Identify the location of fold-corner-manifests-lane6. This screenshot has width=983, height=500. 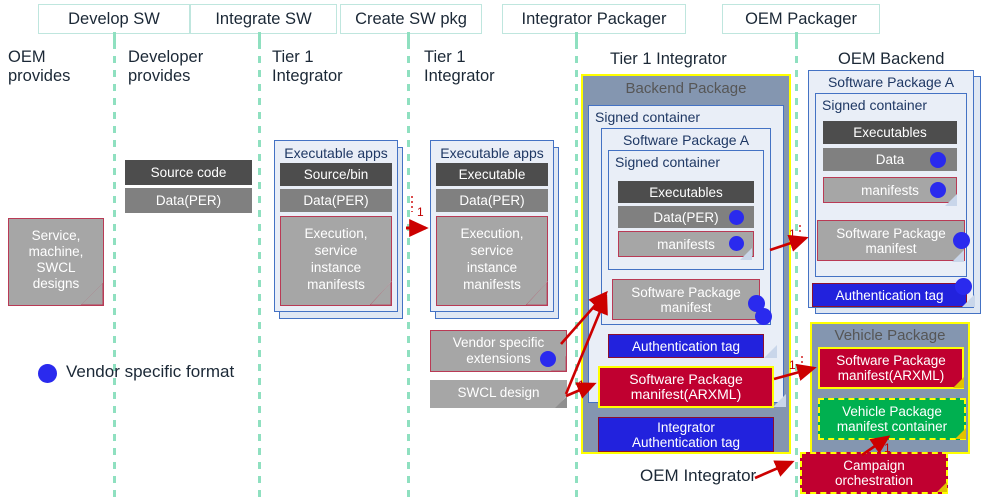
(951, 200).